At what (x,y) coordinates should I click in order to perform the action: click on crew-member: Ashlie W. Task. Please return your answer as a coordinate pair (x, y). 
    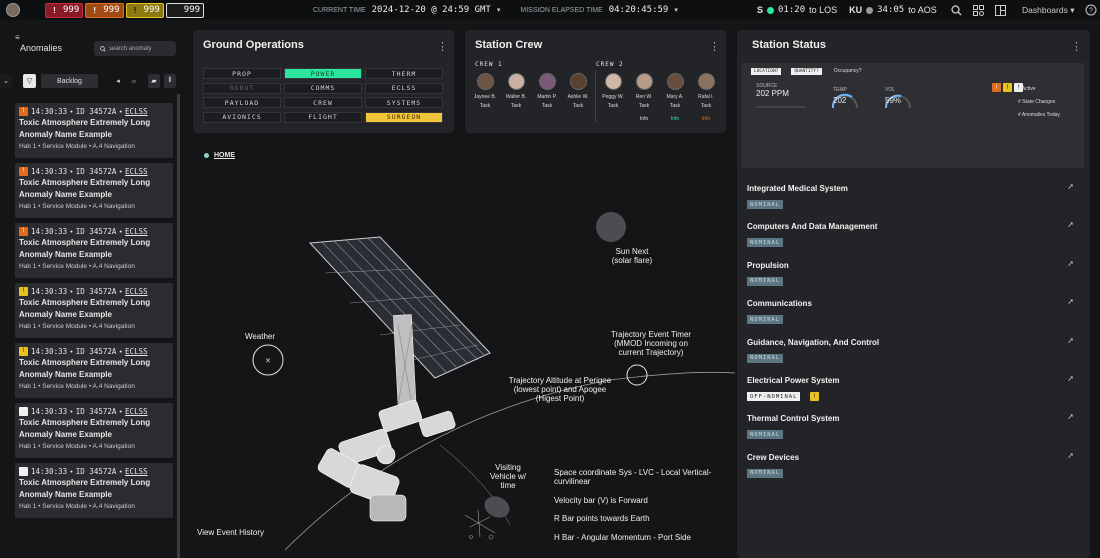
    Looking at the image, I should click on (578, 91).